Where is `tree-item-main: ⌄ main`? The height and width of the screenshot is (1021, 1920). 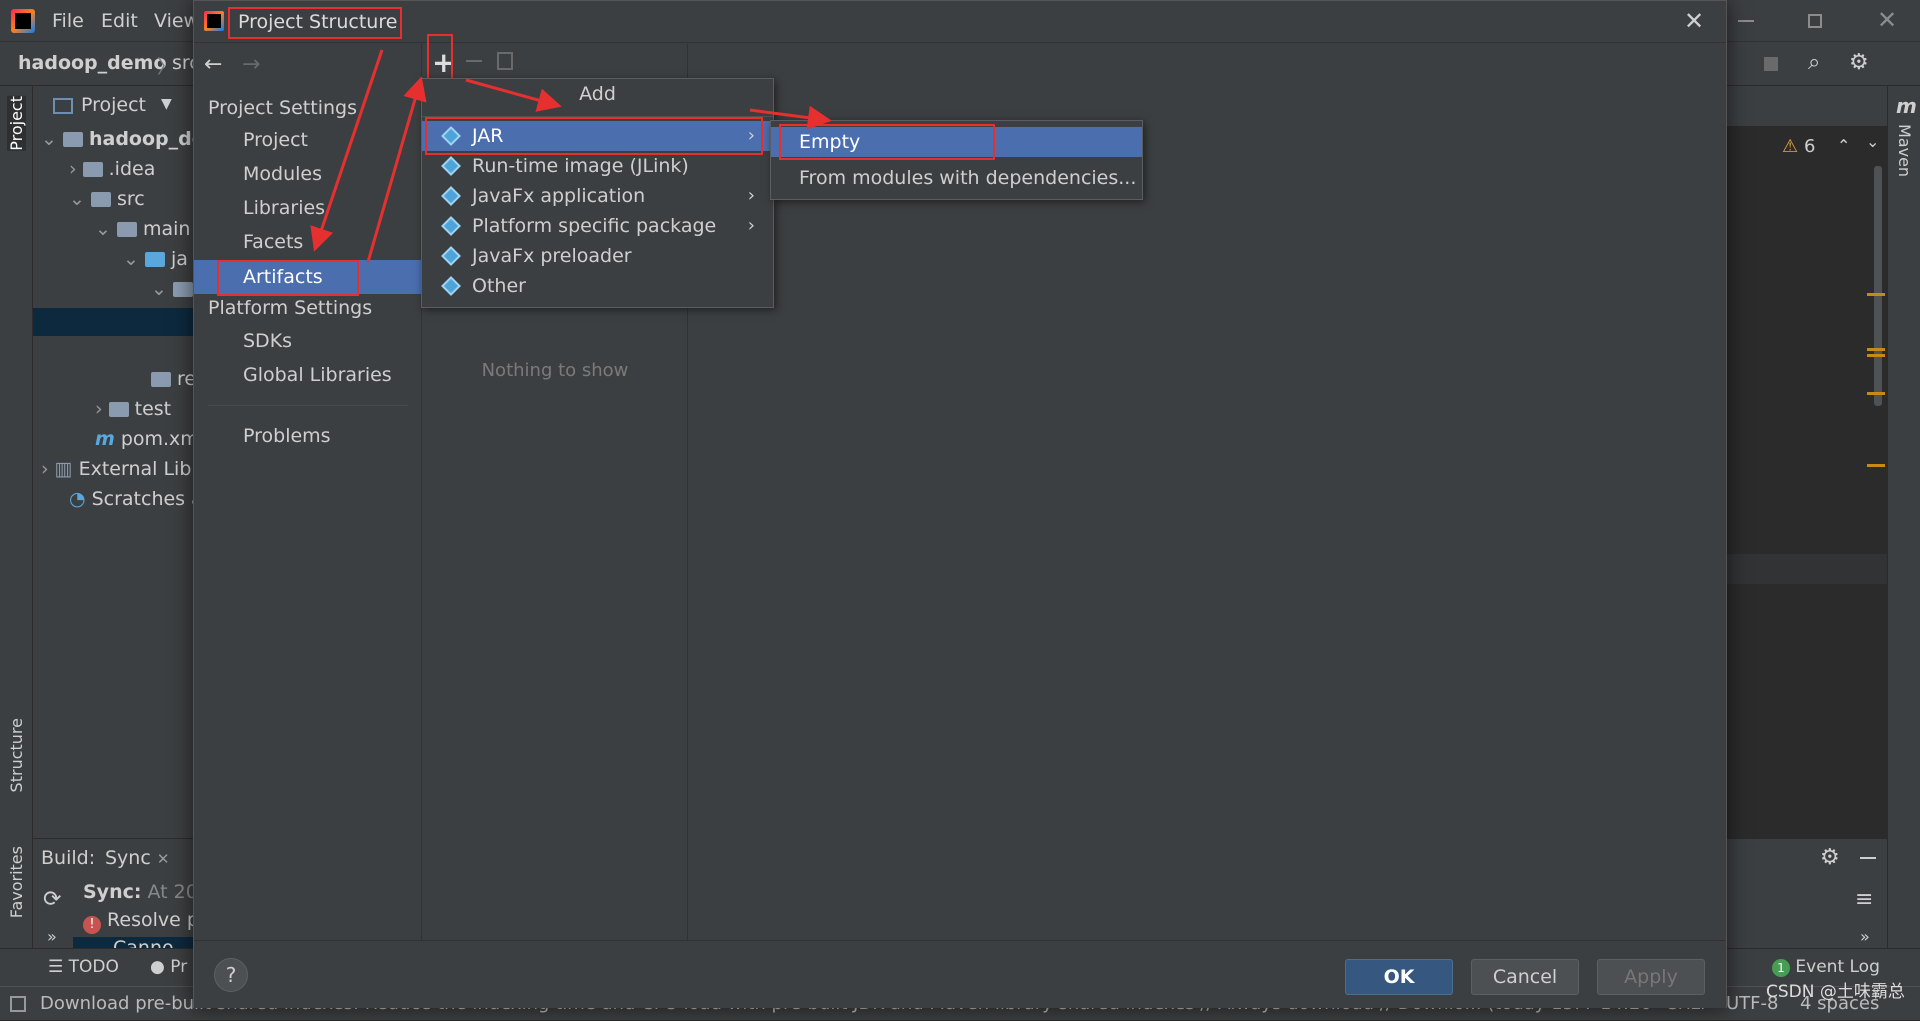 tree-item-main: ⌄ main is located at coordinates (142, 229).